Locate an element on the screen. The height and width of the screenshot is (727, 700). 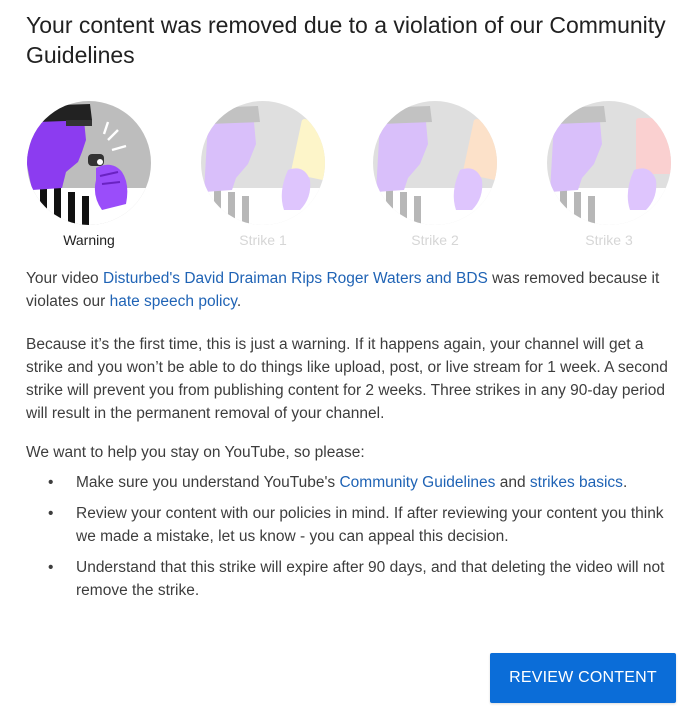
review-content-button: REVIEW CONTENT is located at coordinates (583, 678).